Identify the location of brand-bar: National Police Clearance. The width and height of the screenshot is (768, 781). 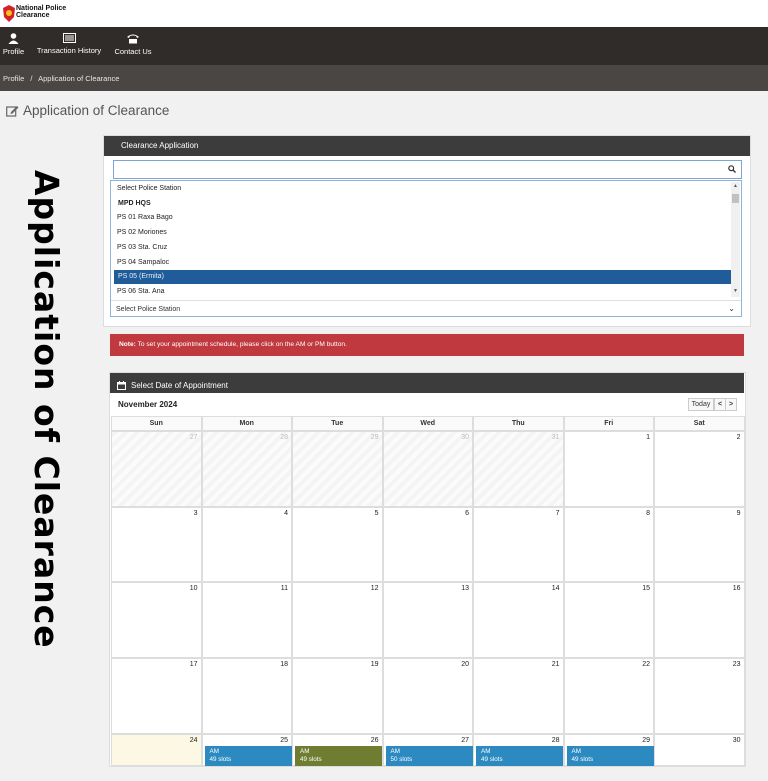
(384, 13).